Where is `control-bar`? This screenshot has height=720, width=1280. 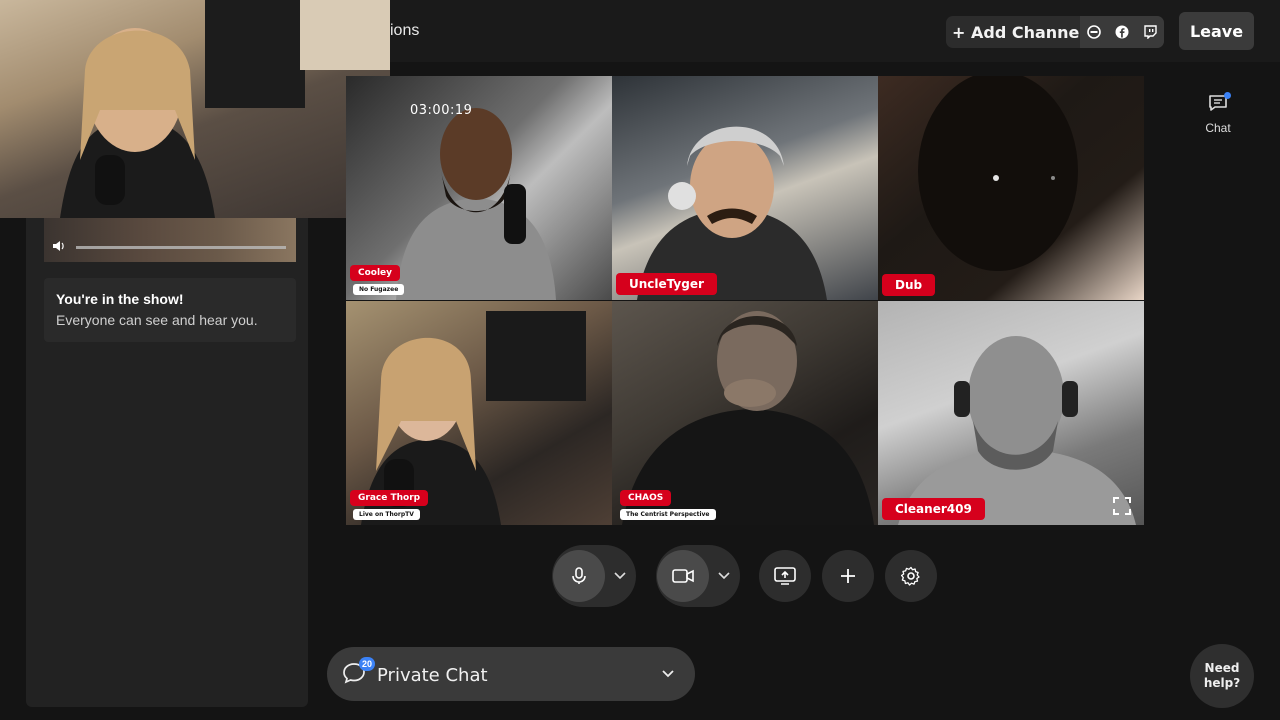
control-bar is located at coordinates (640, 576).